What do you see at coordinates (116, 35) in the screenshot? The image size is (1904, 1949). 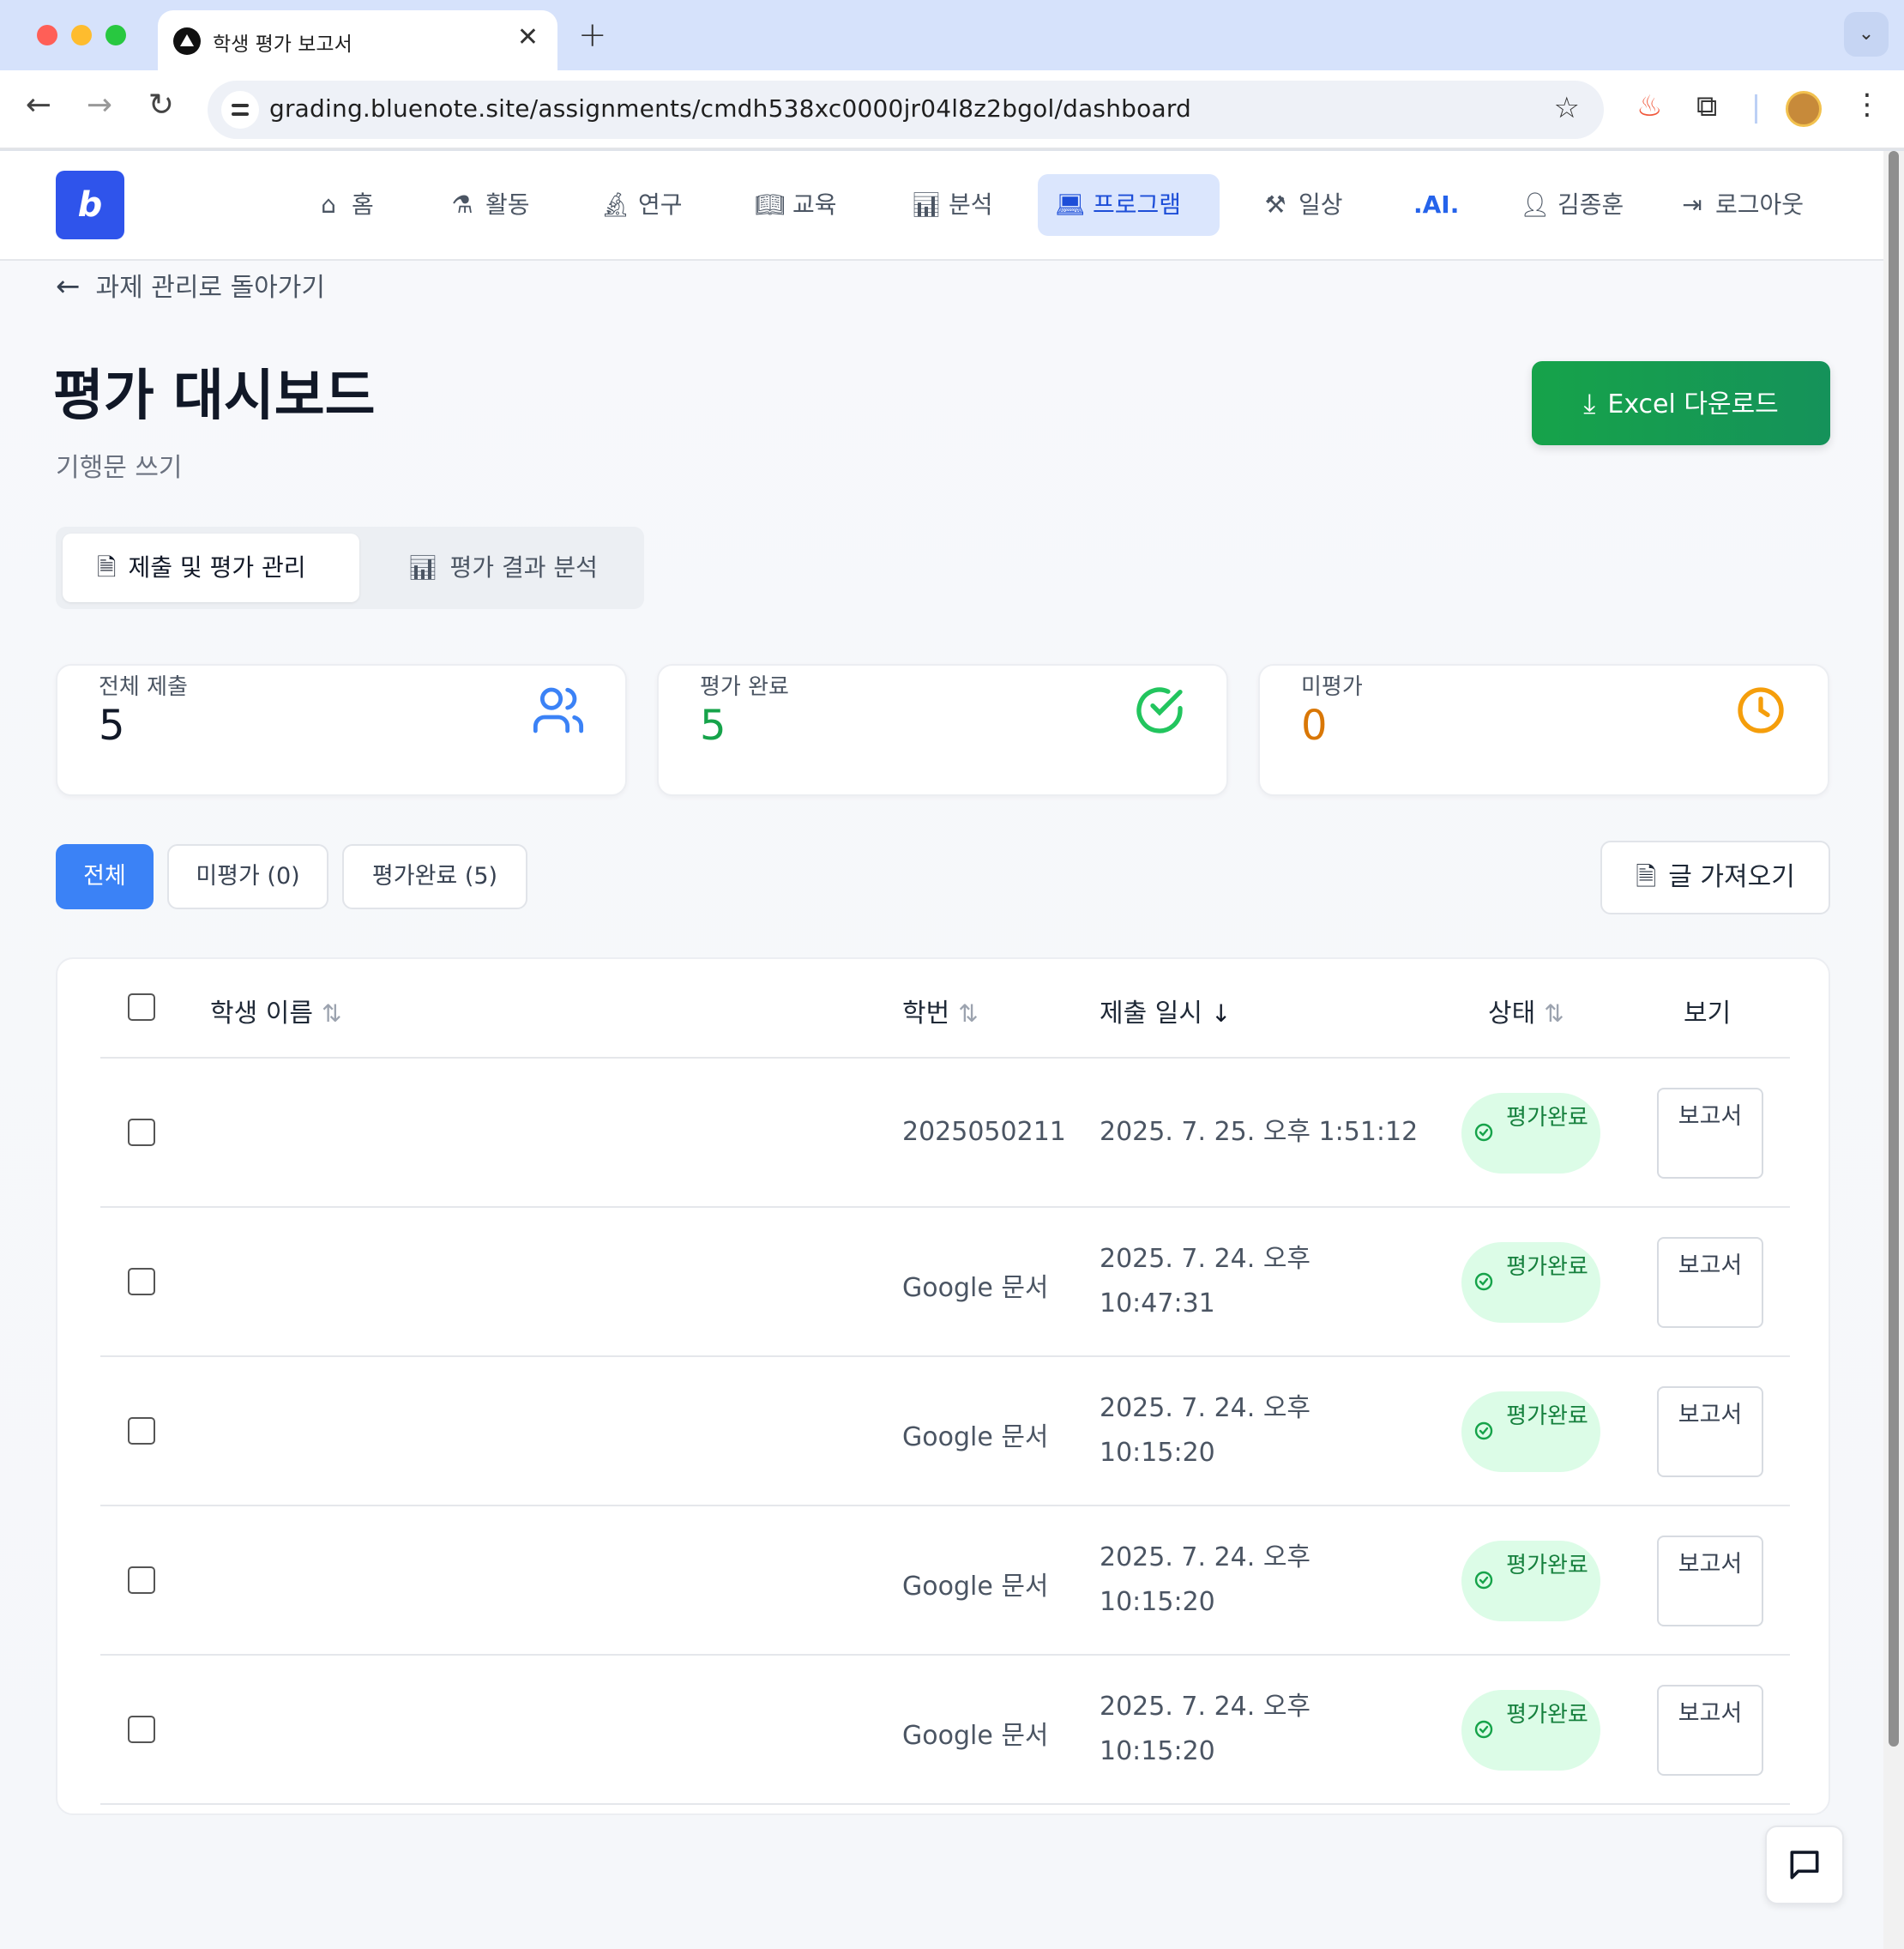 I see `window-maximize-button` at bounding box center [116, 35].